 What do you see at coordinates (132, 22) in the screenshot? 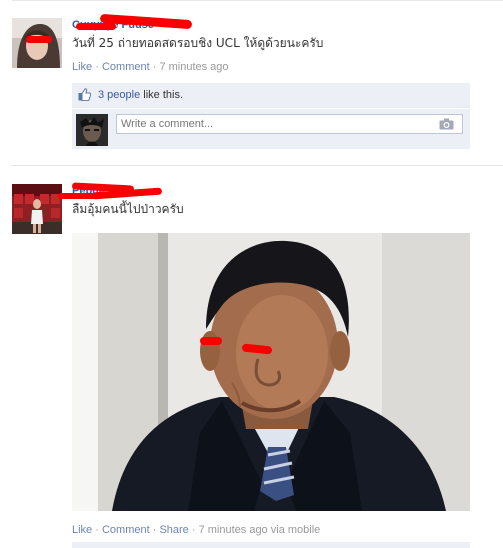
I see `author-name: Cuuyuye Fuuse` at bounding box center [132, 22].